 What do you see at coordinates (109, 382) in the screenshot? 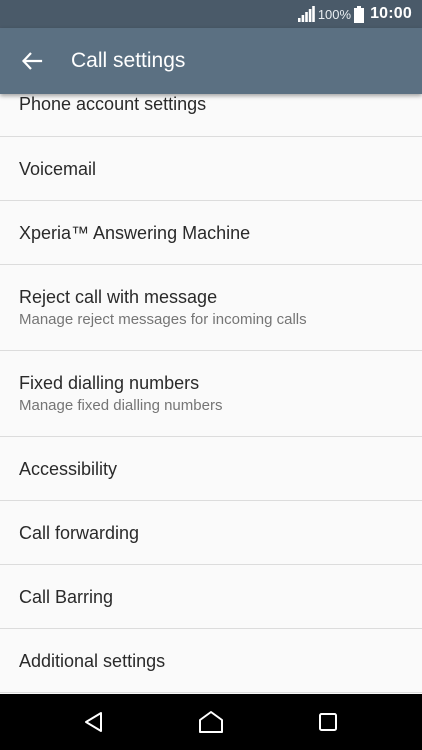
I see `item-title: Fixed dialling numbers` at bounding box center [109, 382].